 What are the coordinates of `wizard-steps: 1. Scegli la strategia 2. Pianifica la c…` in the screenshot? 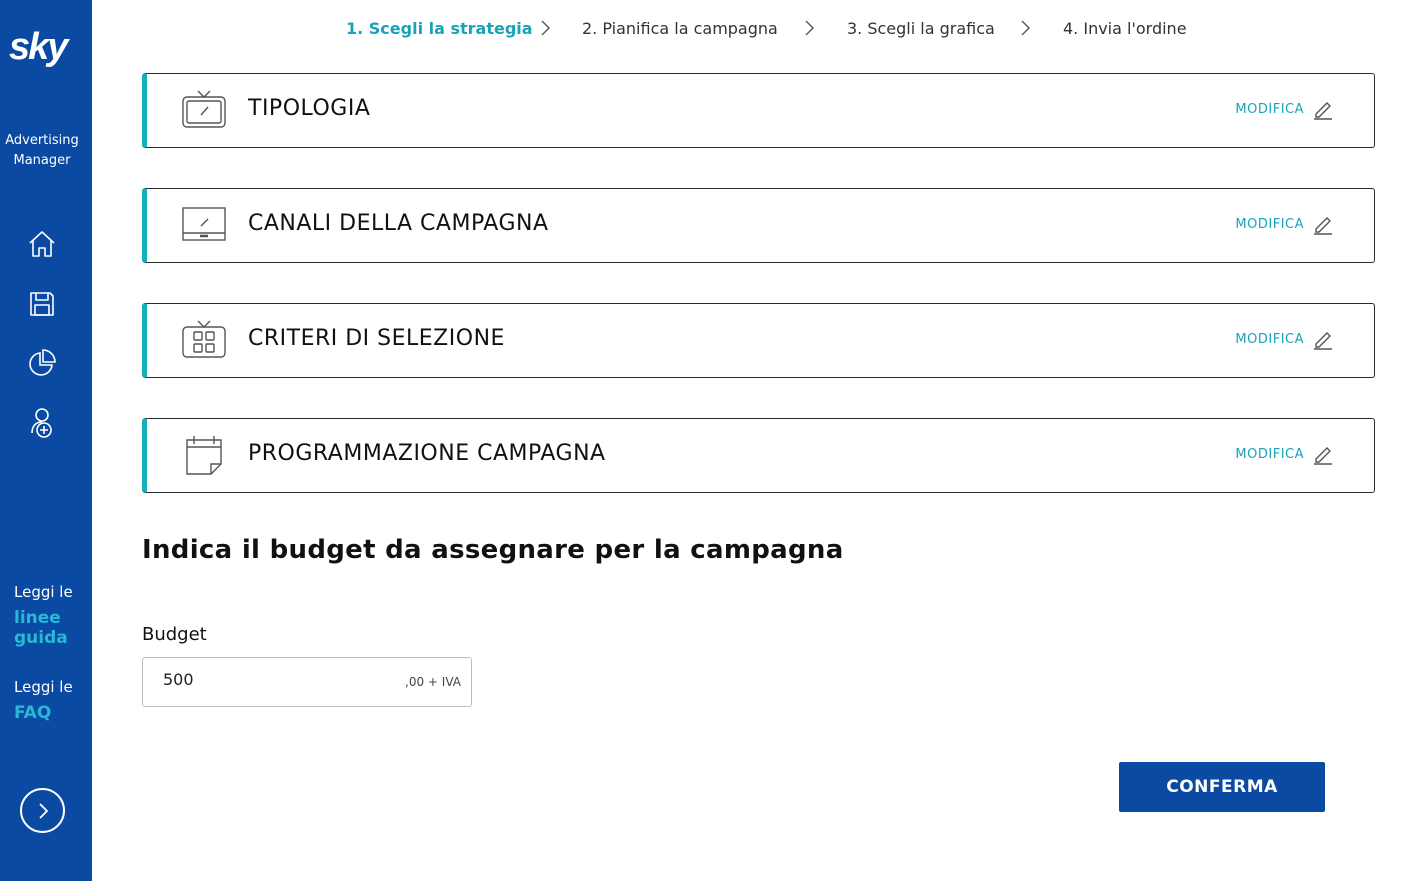 It's located at (758, 29).